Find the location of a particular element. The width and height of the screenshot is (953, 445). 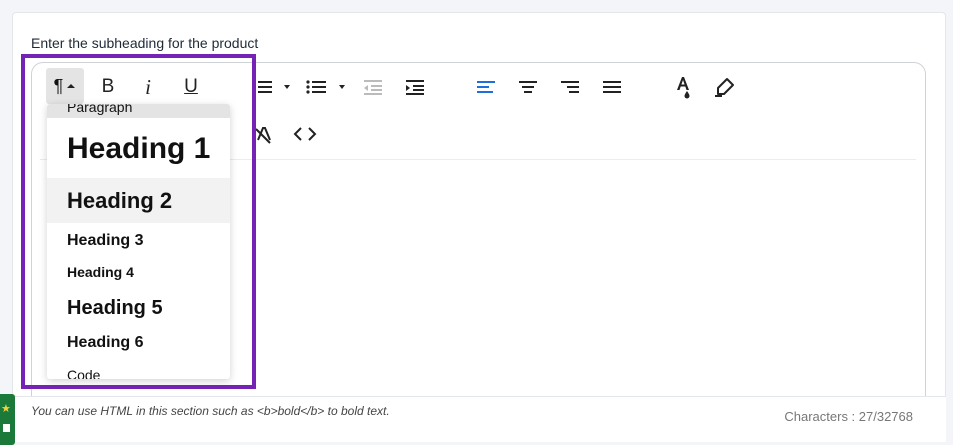

code-icon is located at coordinates (305, 134).